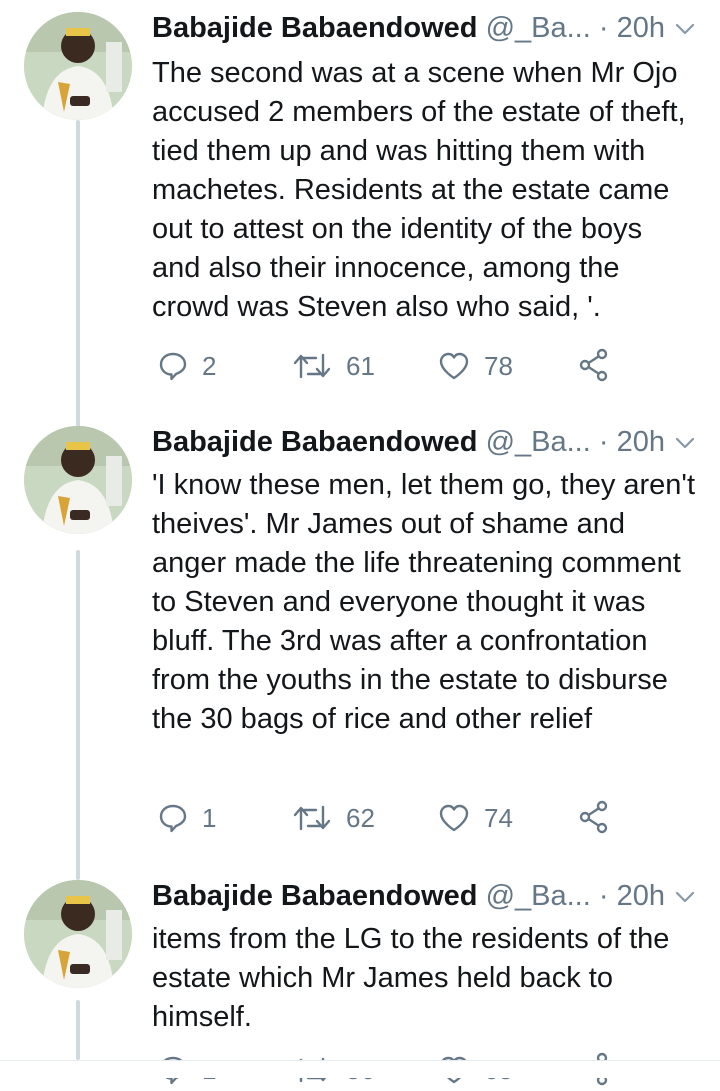  What do you see at coordinates (360, 1069) in the screenshot?
I see `bottom-edge` at bounding box center [360, 1069].